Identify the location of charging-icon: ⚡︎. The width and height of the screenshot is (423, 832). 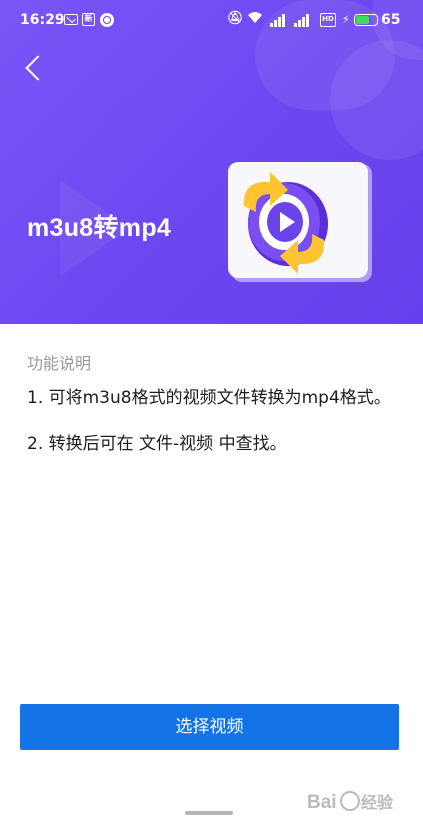
(346, 19).